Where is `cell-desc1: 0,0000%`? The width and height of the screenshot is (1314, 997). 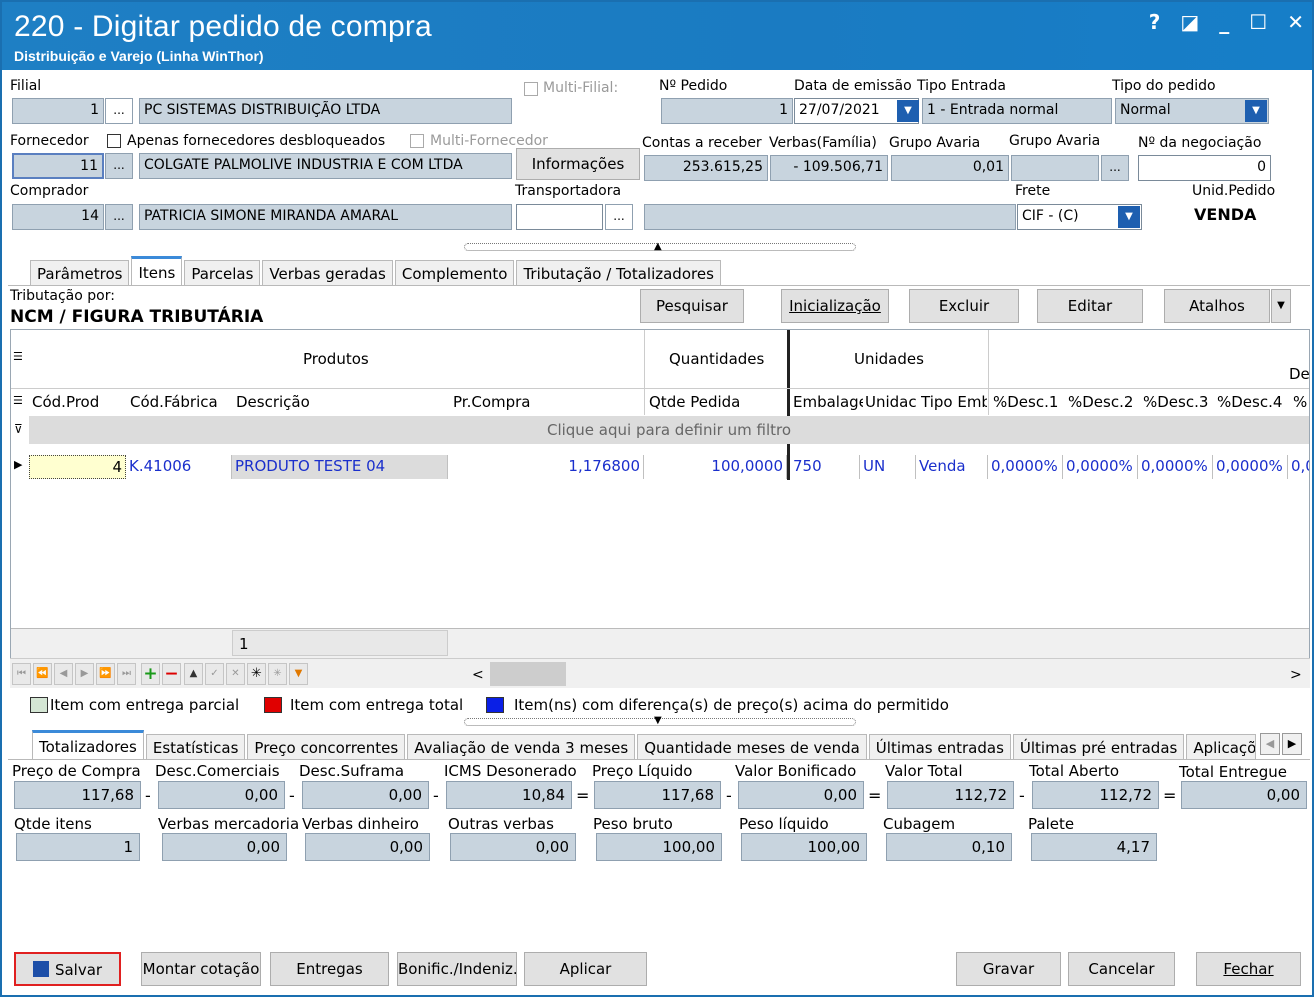
cell-desc1: 0,0000% is located at coordinates (1025, 467).